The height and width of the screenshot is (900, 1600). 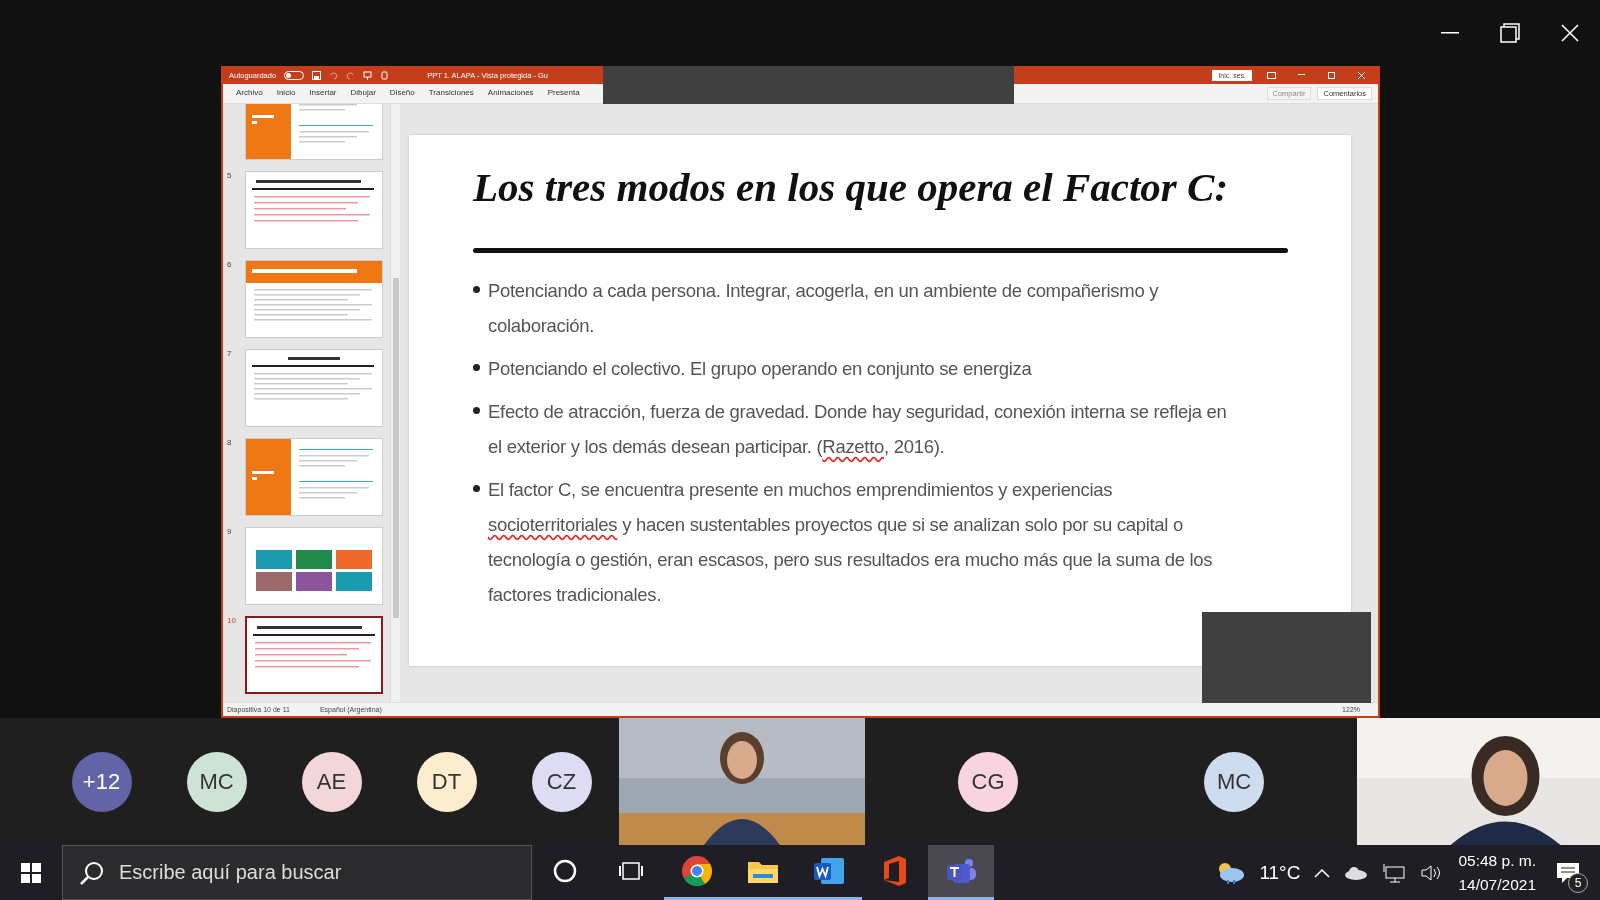 I want to click on ribbon-tab: Transiciones, so click(x=451, y=93).